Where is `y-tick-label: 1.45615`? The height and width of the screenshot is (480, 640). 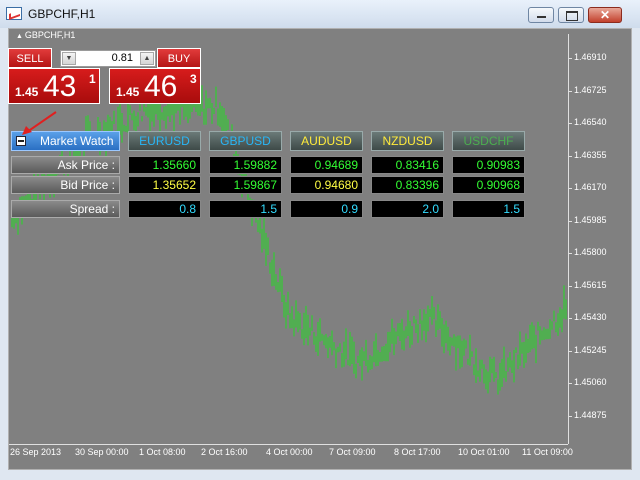 y-tick-label: 1.45615 is located at coordinates (587, 284).